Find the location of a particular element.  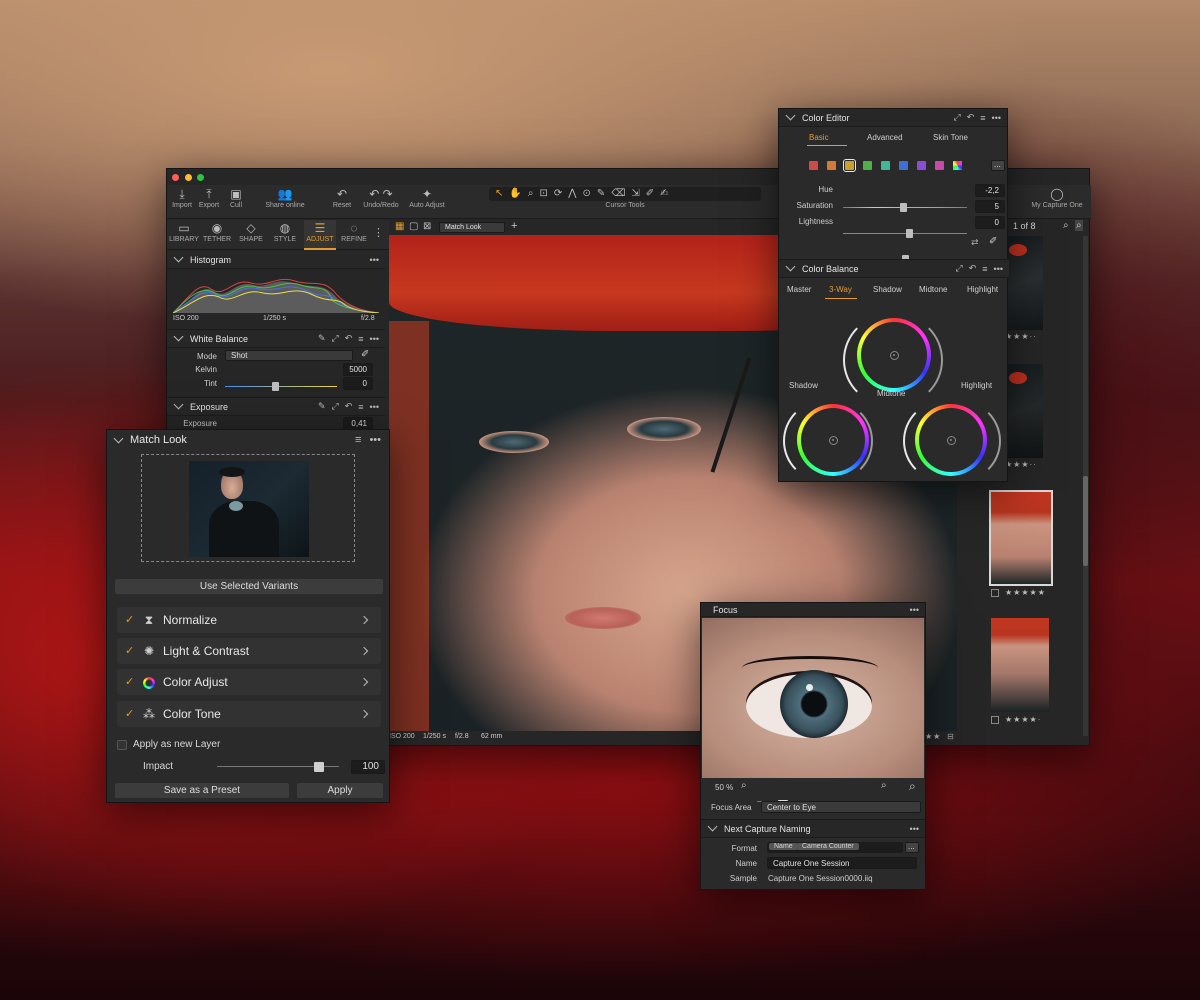

match-row-color-tone: ✓ ⁂ Color Tone is located at coordinates (249, 714).